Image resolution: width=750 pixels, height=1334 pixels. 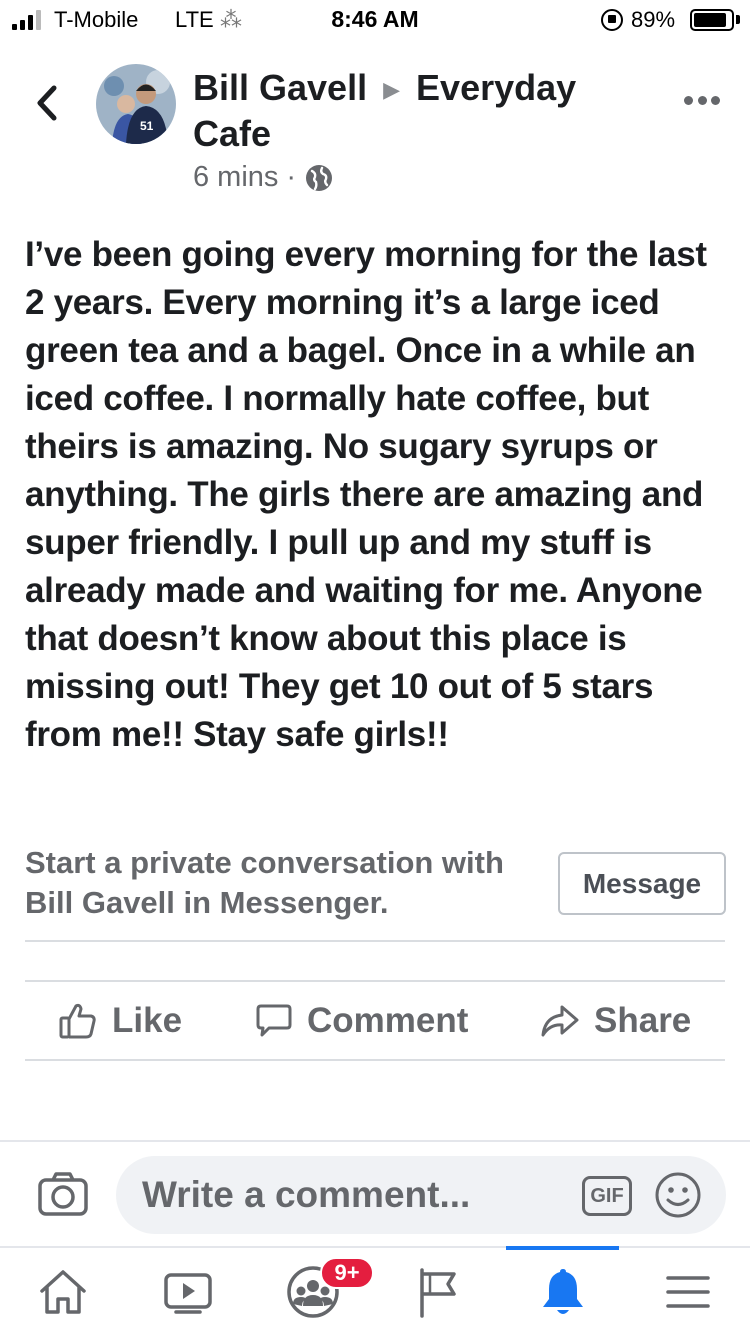 I want to click on share-button: Share, so click(x=615, y=1021).